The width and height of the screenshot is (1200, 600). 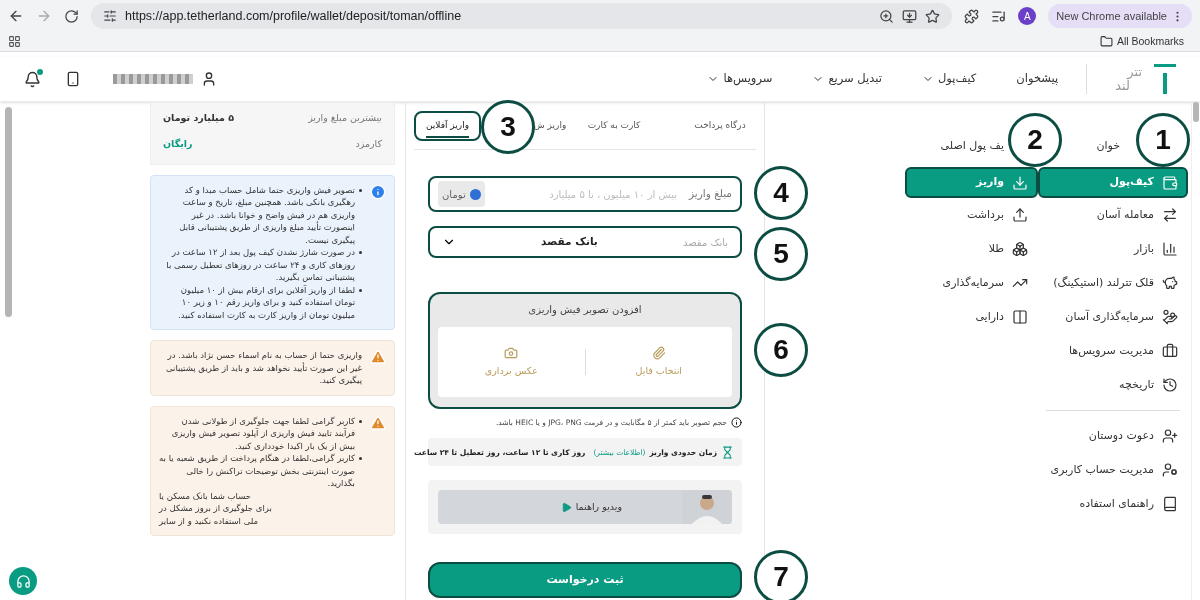 What do you see at coordinates (1037, 79) in the screenshot?
I see `nav-link: پیشخوان` at bounding box center [1037, 79].